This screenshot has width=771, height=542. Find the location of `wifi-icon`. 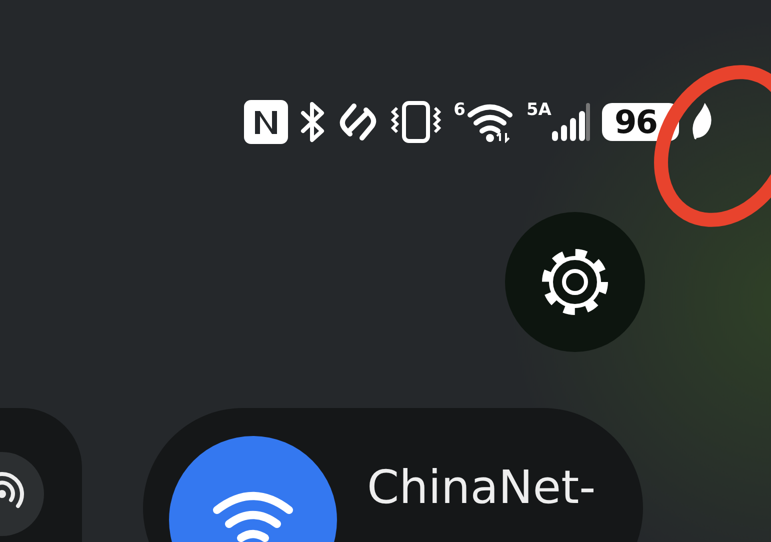

wifi-icon is located at coordinates (253, 516).